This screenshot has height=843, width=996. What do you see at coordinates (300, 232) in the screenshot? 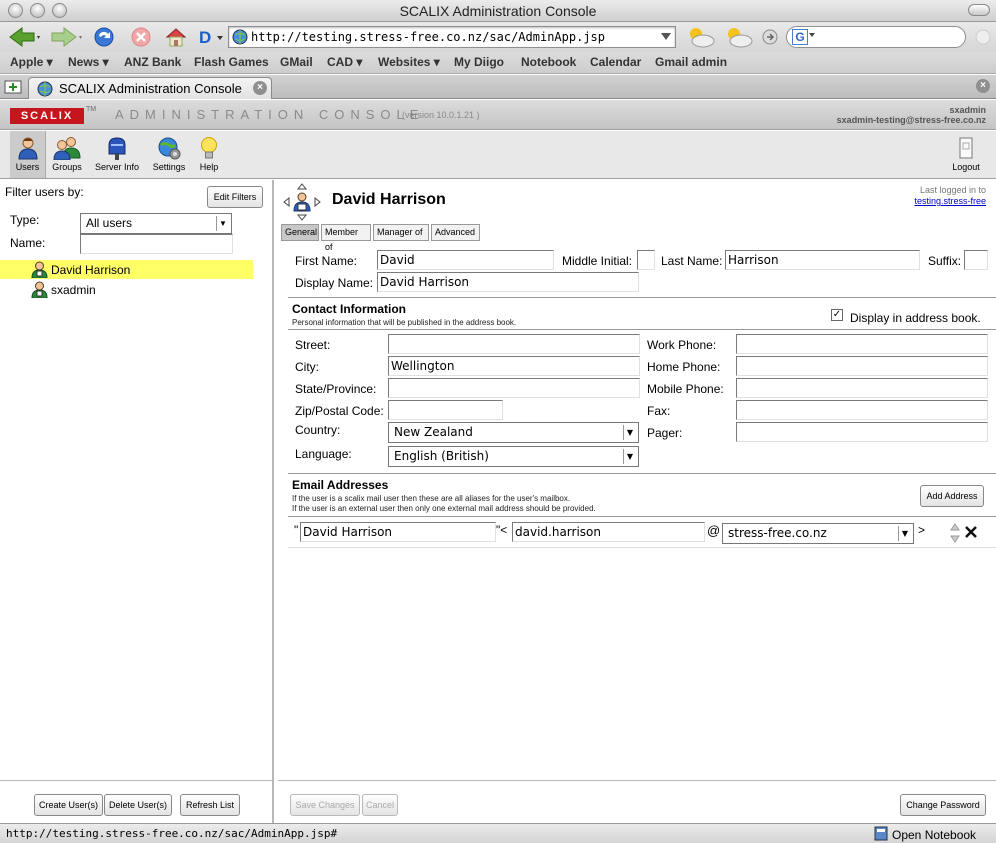
I see `tab-general: General` at bounding box center [300, 232].